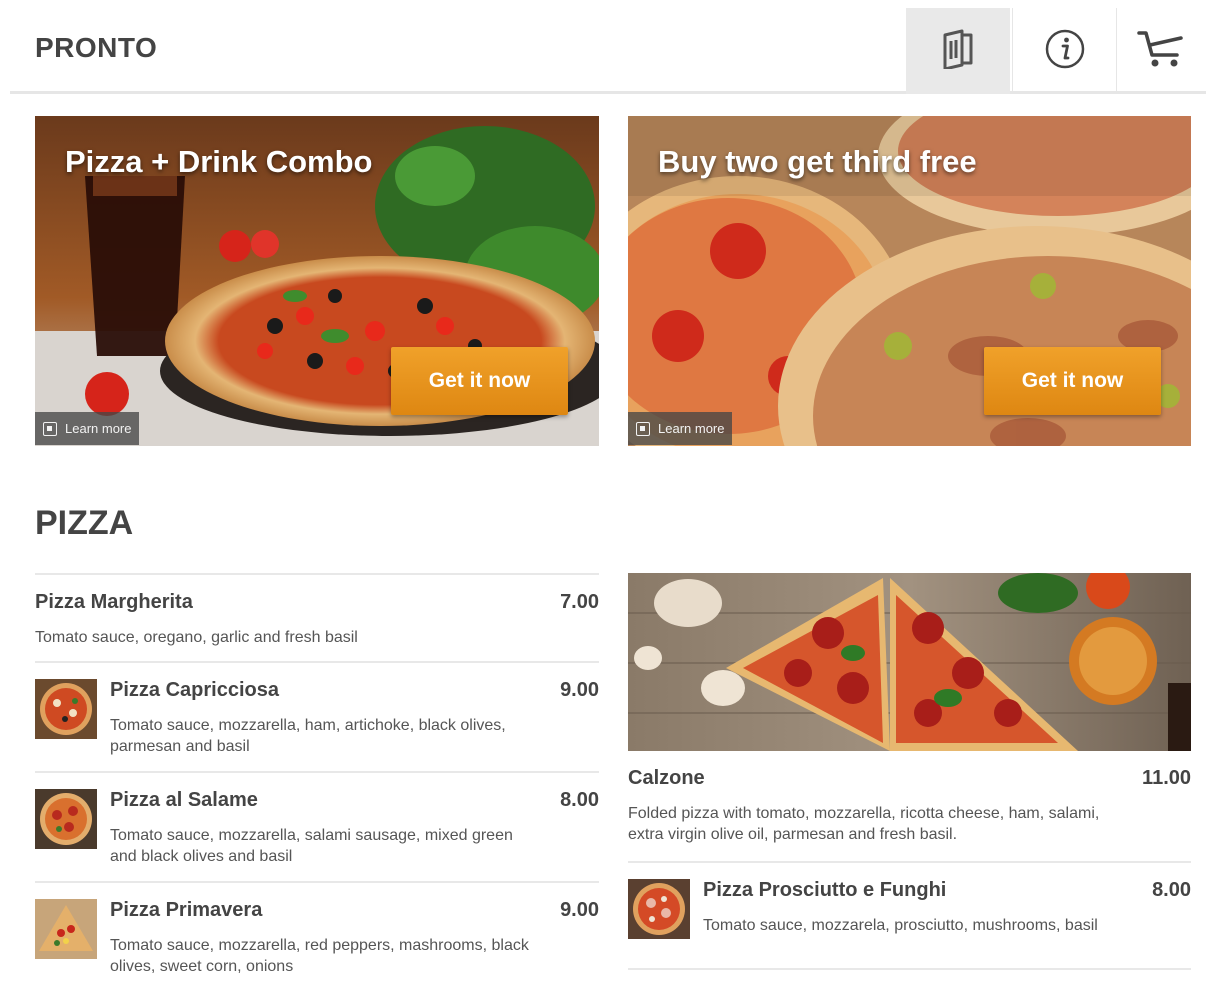 Image resolution: width=1206 pixels, height=983 pixels. Describe the element at coordinates (84, 523) in the screenshot. I see `section-title-pizza: PIZZA` at that location.